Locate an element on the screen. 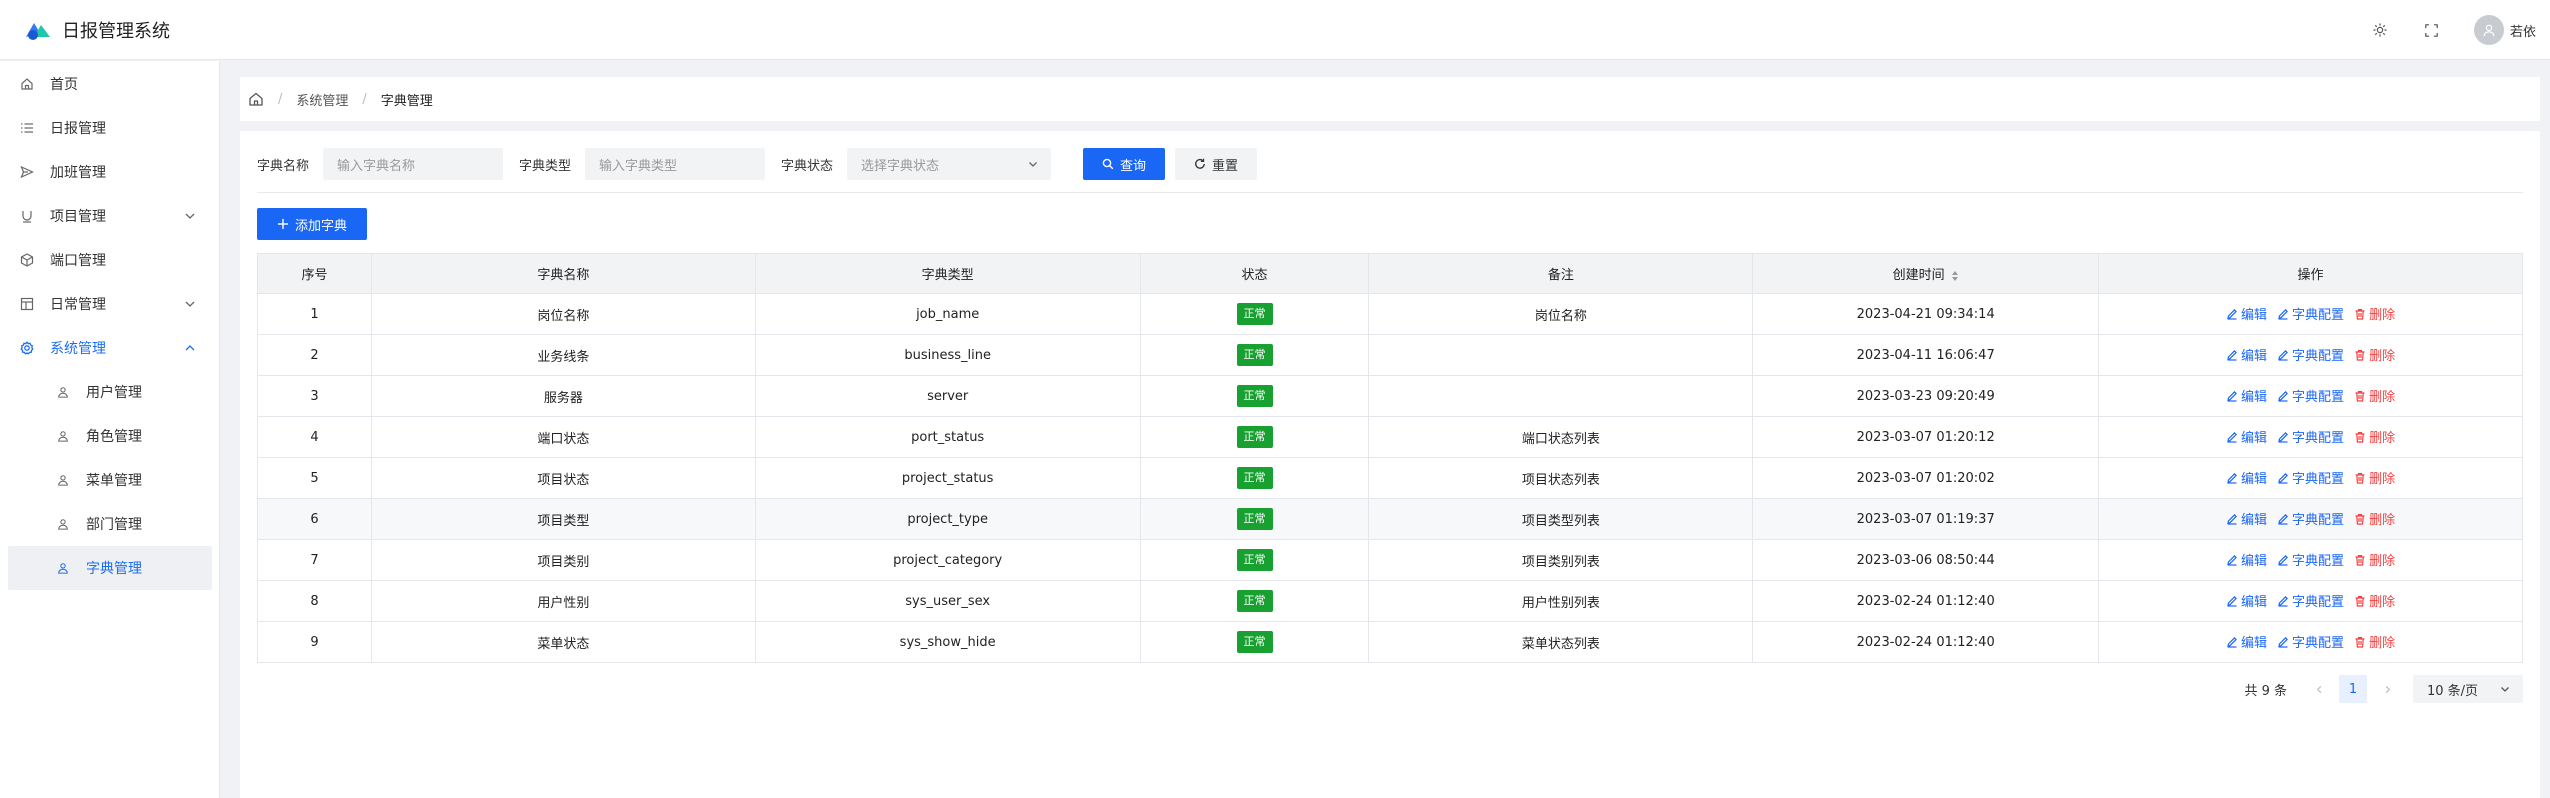 The image size is (2550, 798). sidebar-subitem-roles: 角色管理 is located at coordinates (109, 436).